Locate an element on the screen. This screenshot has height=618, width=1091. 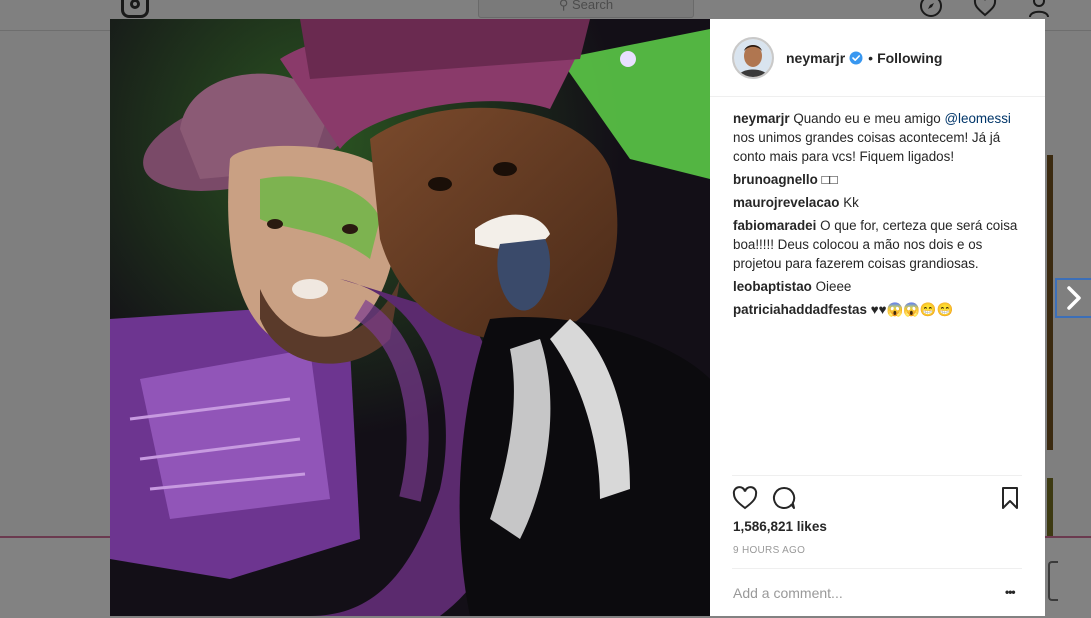
search-box: ⚲ Search is located at coordinates (586, 9).